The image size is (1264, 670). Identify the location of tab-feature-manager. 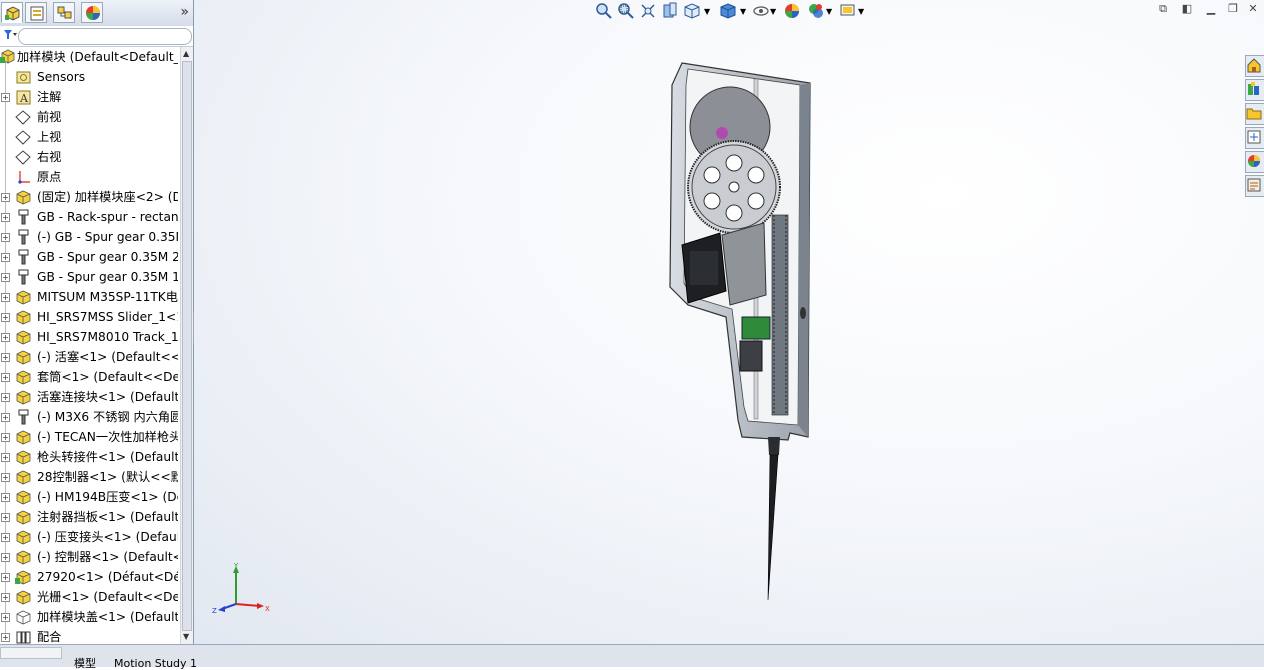
(12, 12).